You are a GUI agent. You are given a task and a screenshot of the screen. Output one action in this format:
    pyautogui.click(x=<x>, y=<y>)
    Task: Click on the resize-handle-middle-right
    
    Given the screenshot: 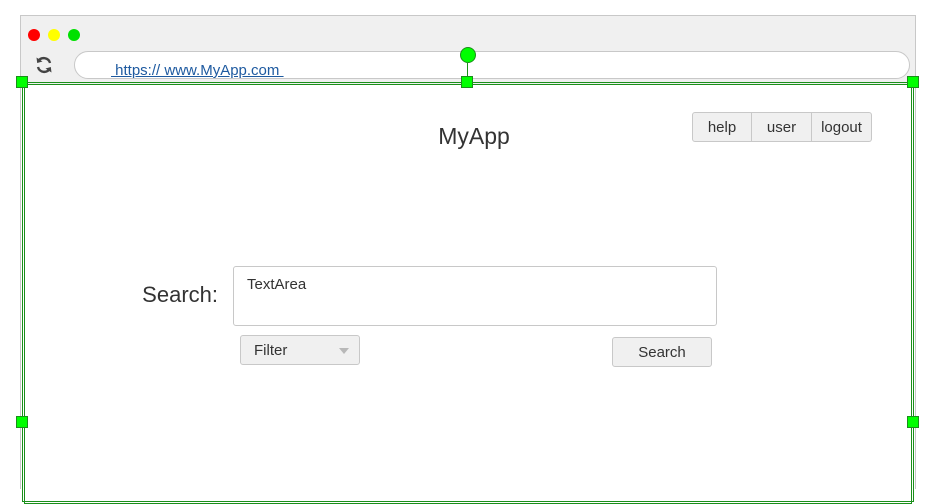 What is the action you would take?
    pyautogui.click(x=913, y=422)
    